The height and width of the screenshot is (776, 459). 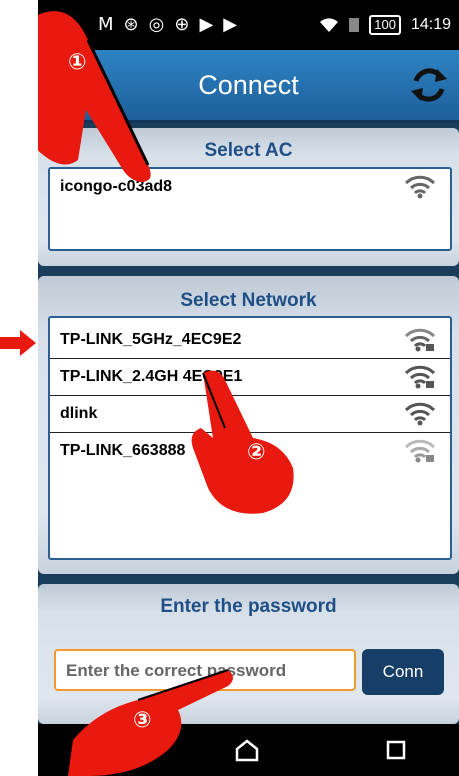 What do you see at coordinates (151, 339) in the screenshot?
I see `network-name: TP-LINK_5GHz_4EC9E2` at bounding box center [151, 339].